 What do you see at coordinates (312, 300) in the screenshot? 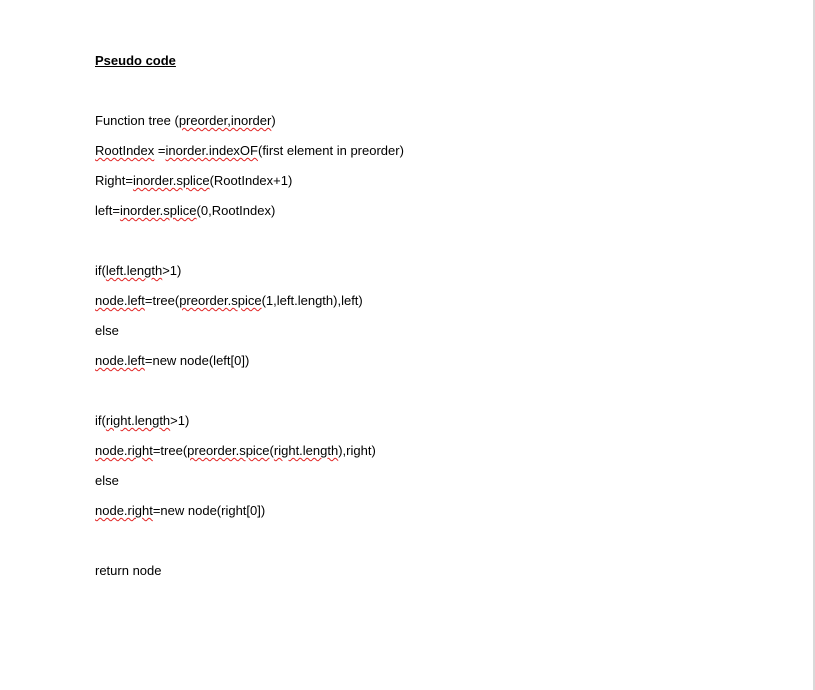
I see `code-text: (1,left.length),left)` at bounding box center [312, 300].